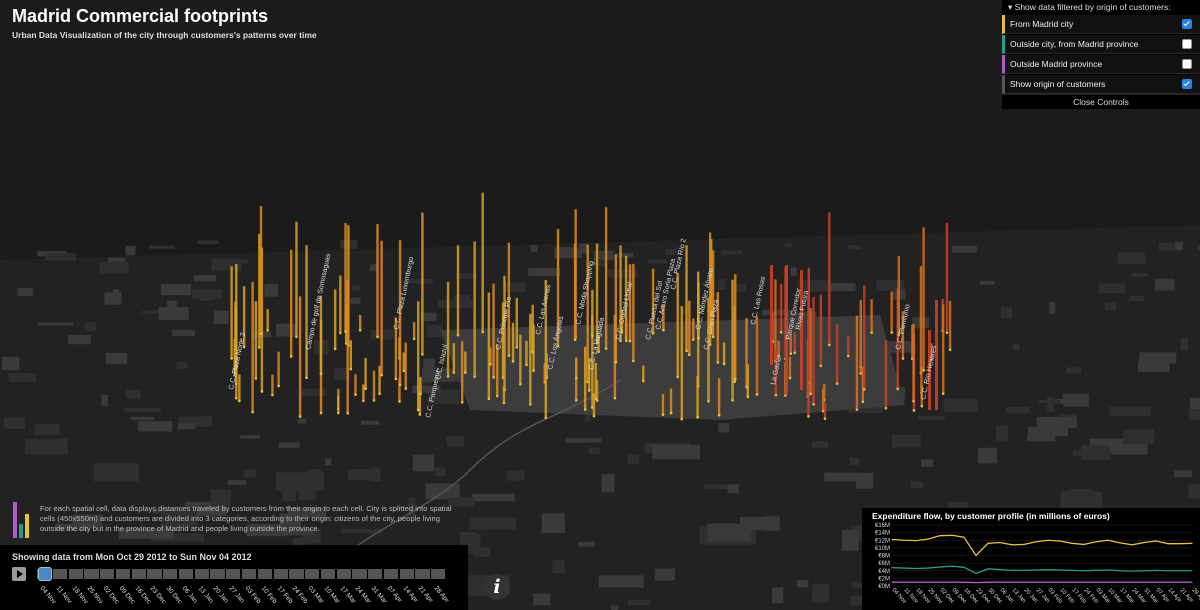  What do you see at coordinates (882, 534) in the screenshot?
I see `chart-y-tick-label: €14M` at bounding box center [882, 534].